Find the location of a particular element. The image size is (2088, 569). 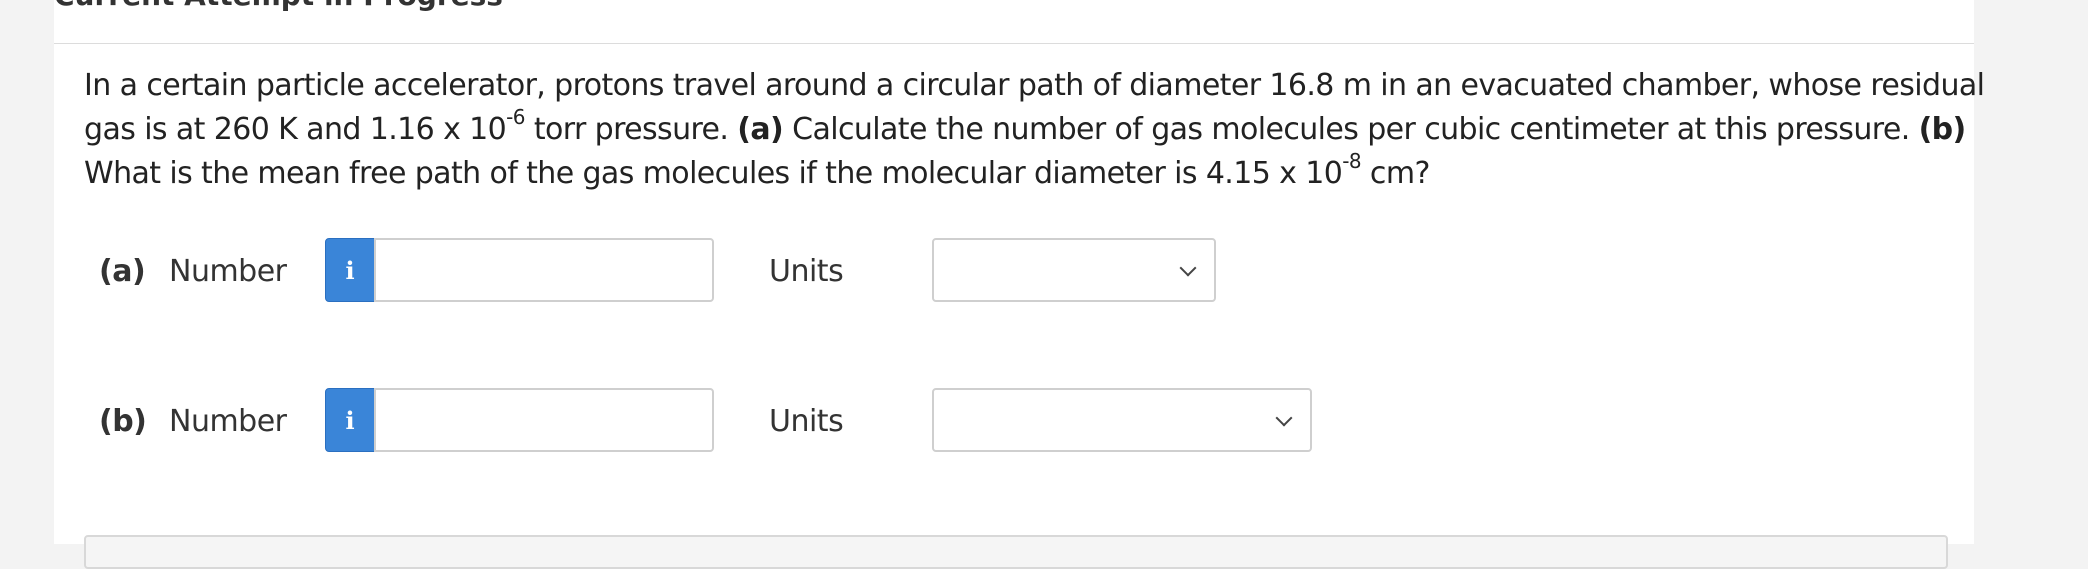

info-button-a: i is located at coordinates (350, 270).